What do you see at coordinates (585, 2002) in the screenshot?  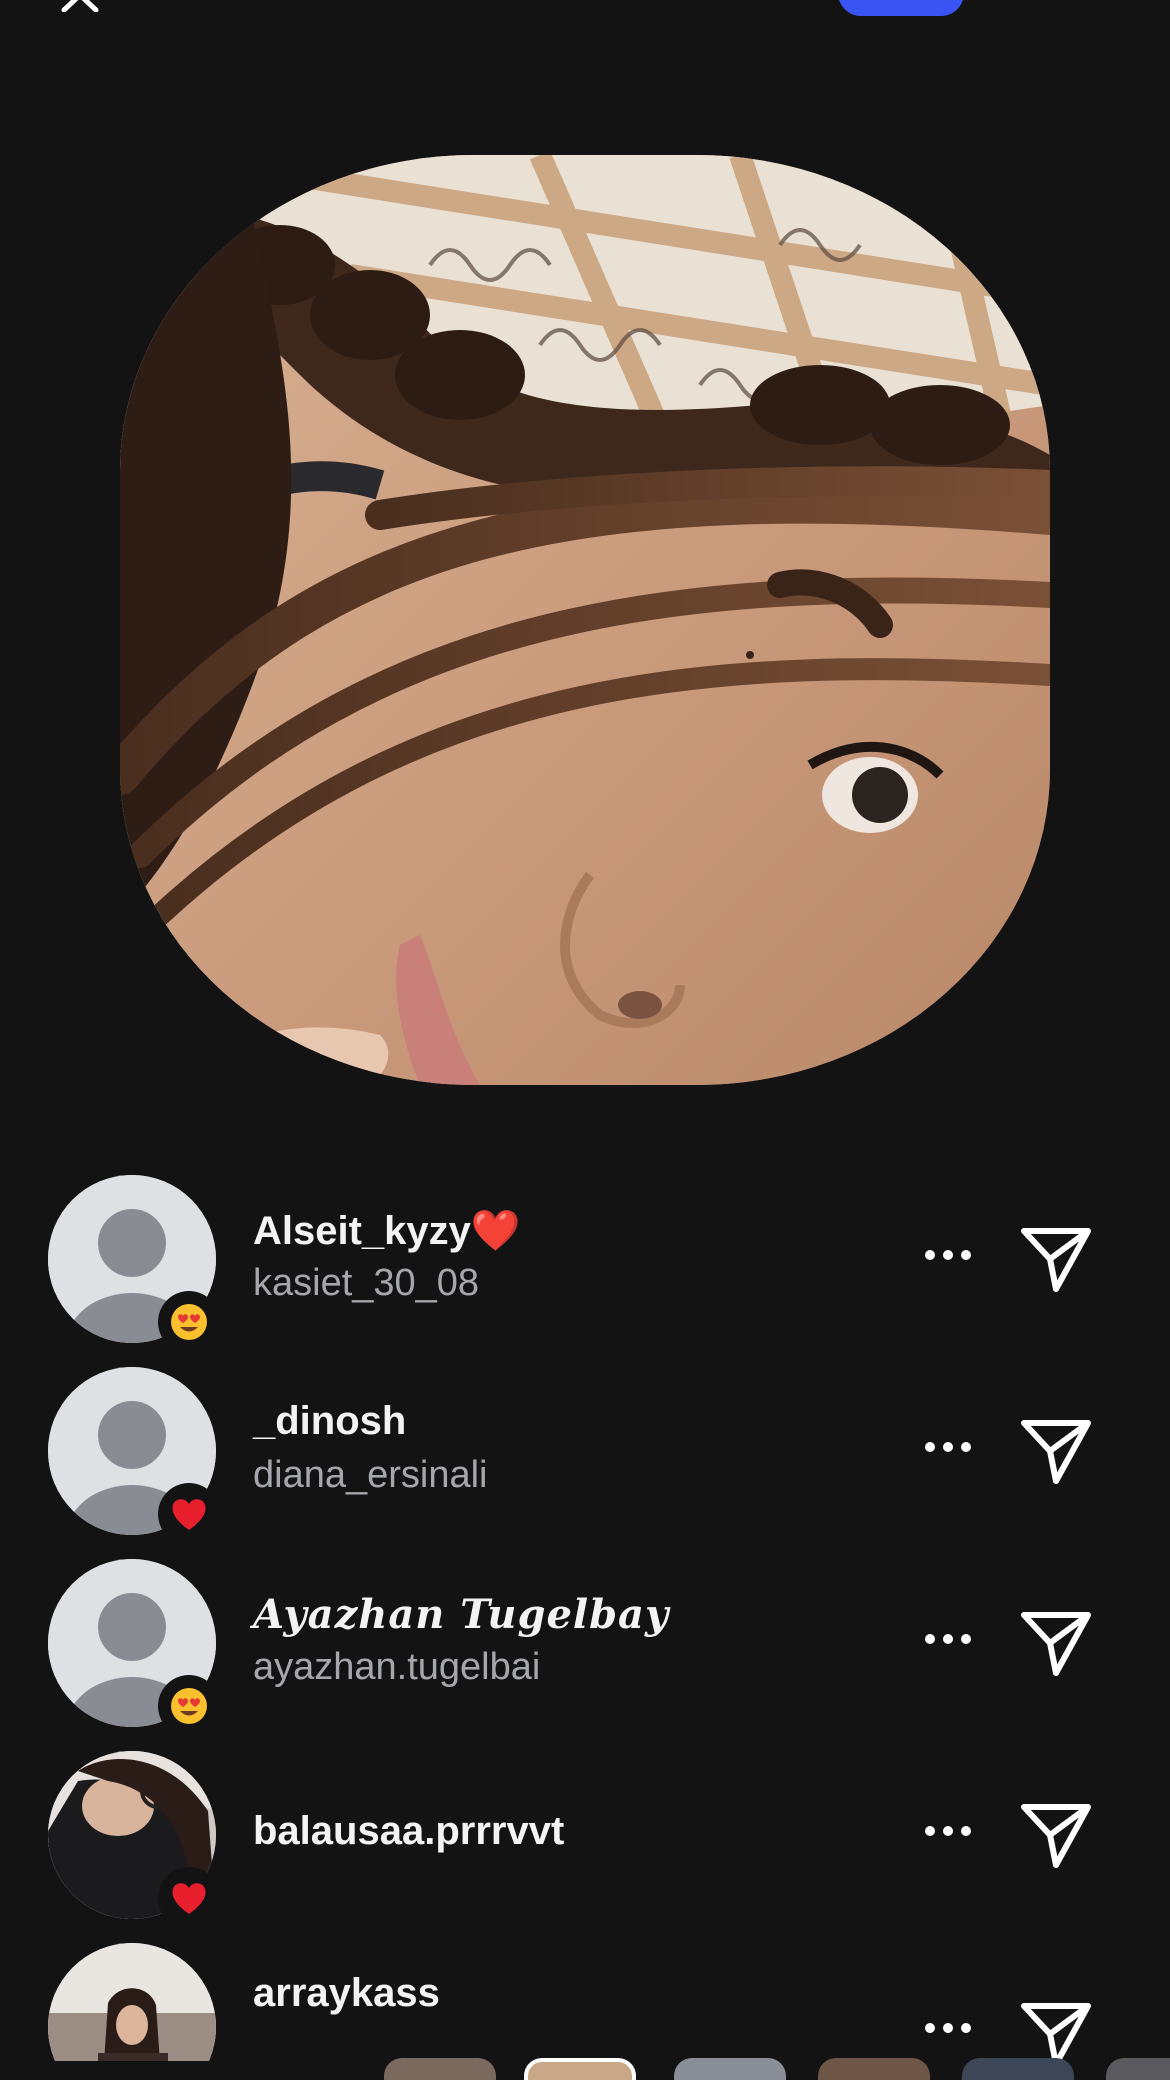 I see `viewer-row: arraykass` at bounding box center [585, 2002].